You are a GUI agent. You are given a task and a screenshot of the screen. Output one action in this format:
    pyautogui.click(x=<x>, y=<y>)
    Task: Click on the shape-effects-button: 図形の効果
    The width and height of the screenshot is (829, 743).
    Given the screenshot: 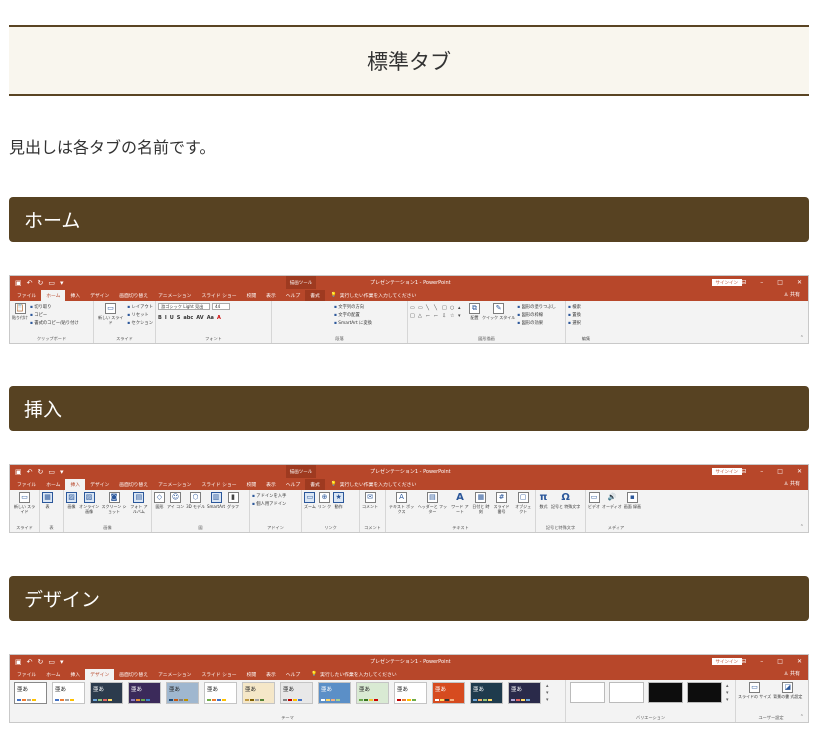 What is the action you would take?
    pyautogui.click(x=536, y=323)
    